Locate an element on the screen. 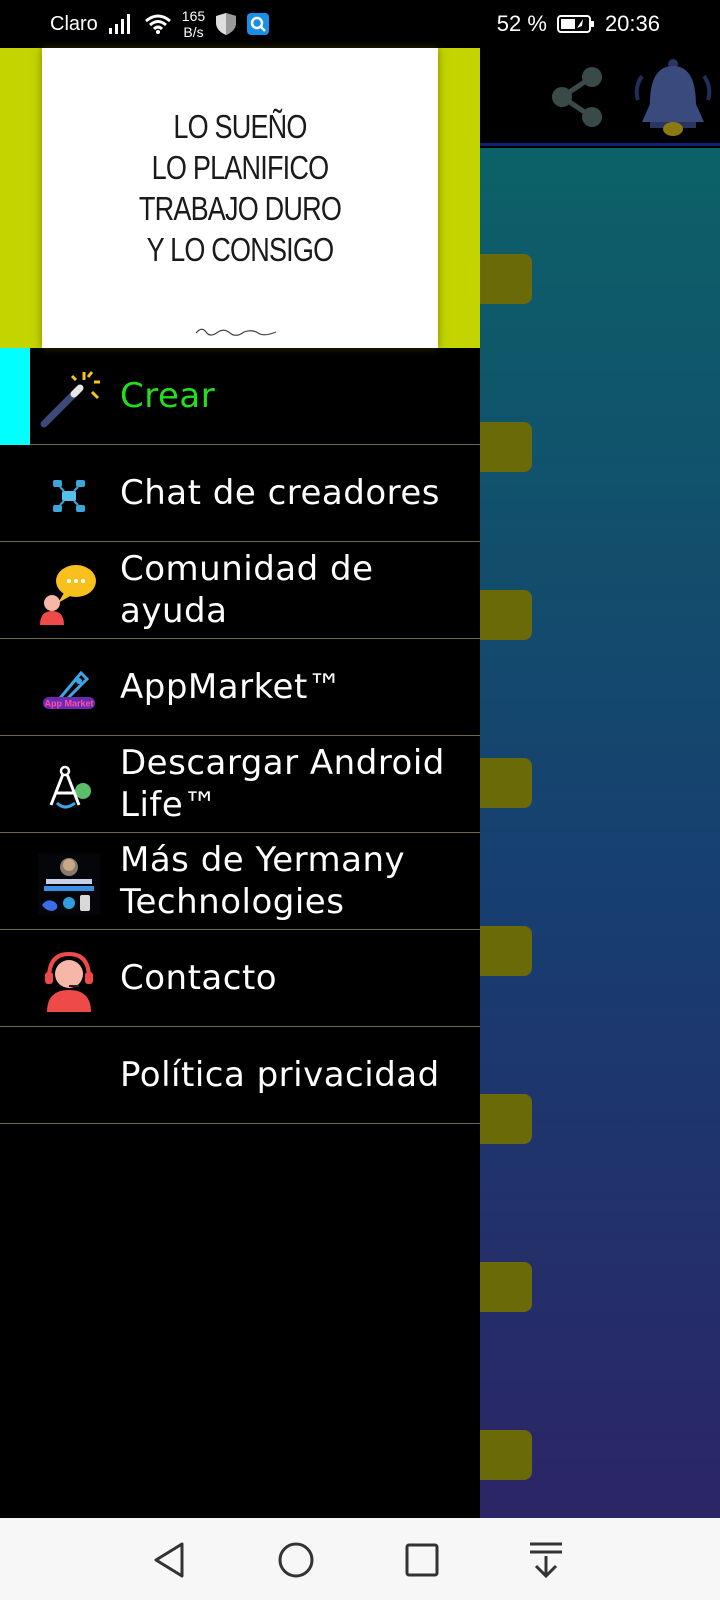  menu-item-chat-creadores: Chat de creadores is located at coordinates (240, 493).